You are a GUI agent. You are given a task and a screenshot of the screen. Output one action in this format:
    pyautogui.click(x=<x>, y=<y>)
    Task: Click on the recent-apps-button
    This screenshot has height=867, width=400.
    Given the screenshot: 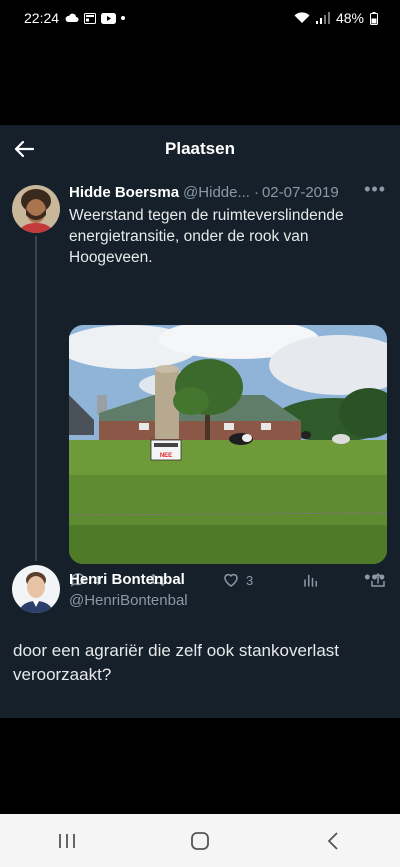 What is the action you would take?
    pyautogui.click(x=67, y=841)
    